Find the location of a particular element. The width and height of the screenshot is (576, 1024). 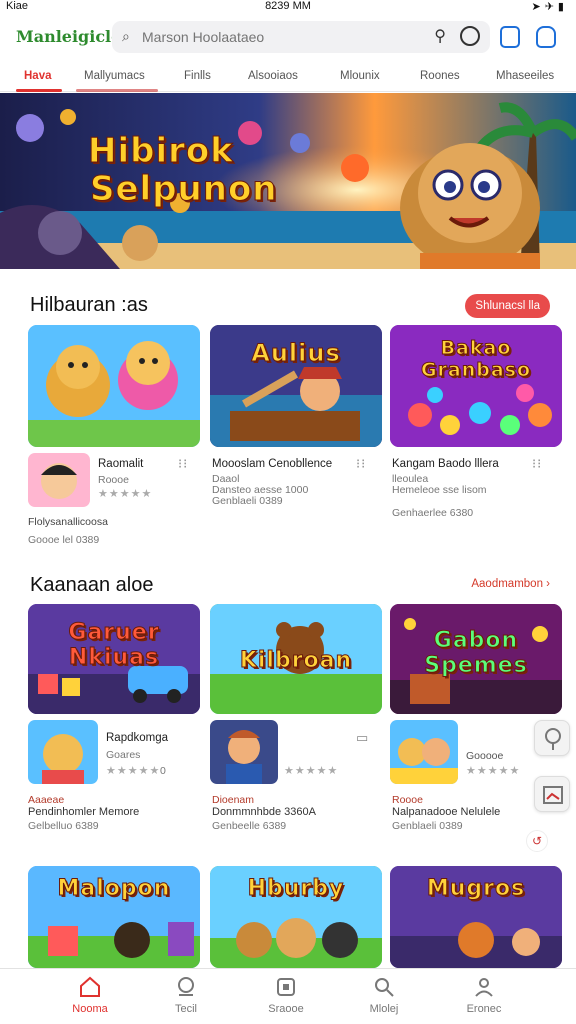

game-card-thumb-4: Garuer Nkiuas is located at coordinates (114, 659).